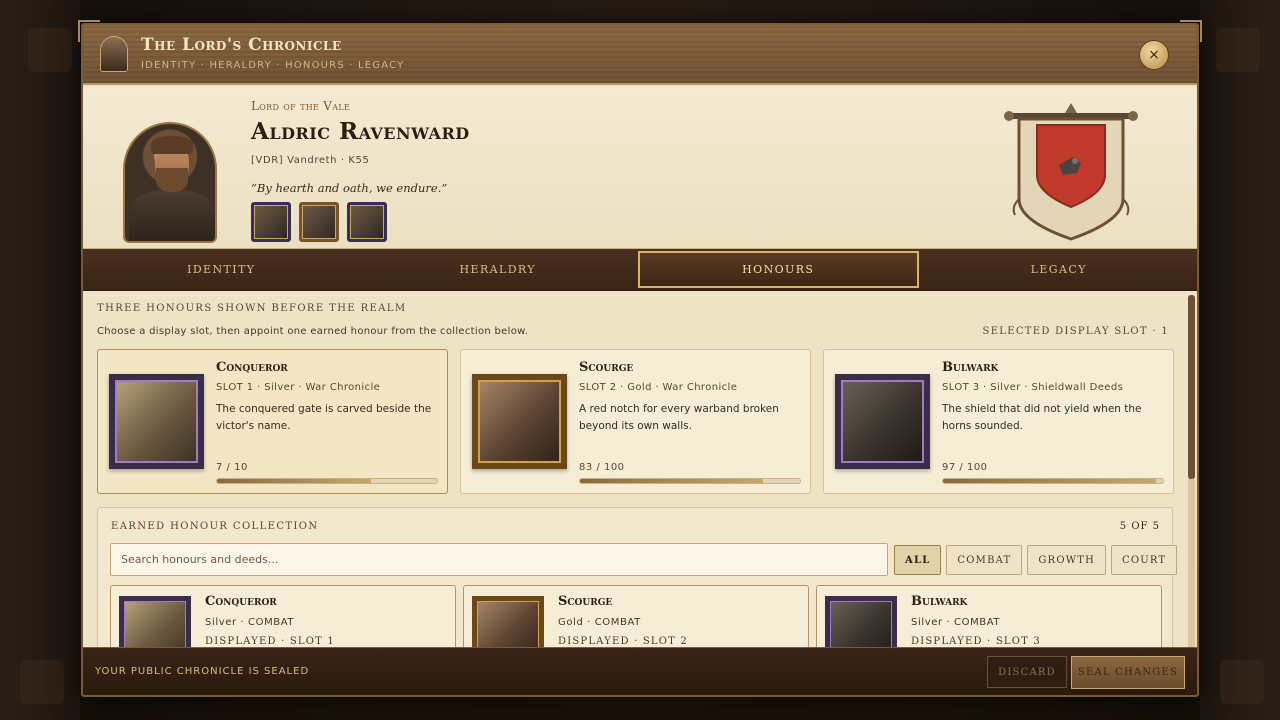 Image resolution: width=1280 pixels, height=720 pixels. Describe the element at coordinates (1059, 269) in the screenshot. I see `tab-legacy: LEGACY` at that location.